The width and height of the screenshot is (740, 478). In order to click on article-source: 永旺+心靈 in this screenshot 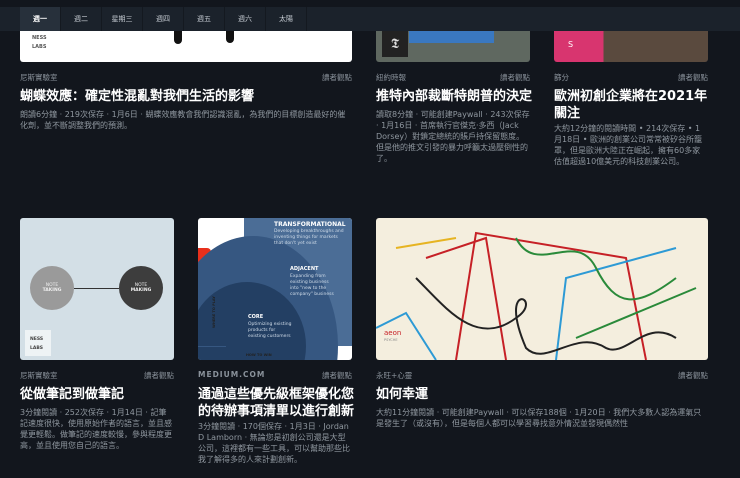, I will do `click(394, 375)`.